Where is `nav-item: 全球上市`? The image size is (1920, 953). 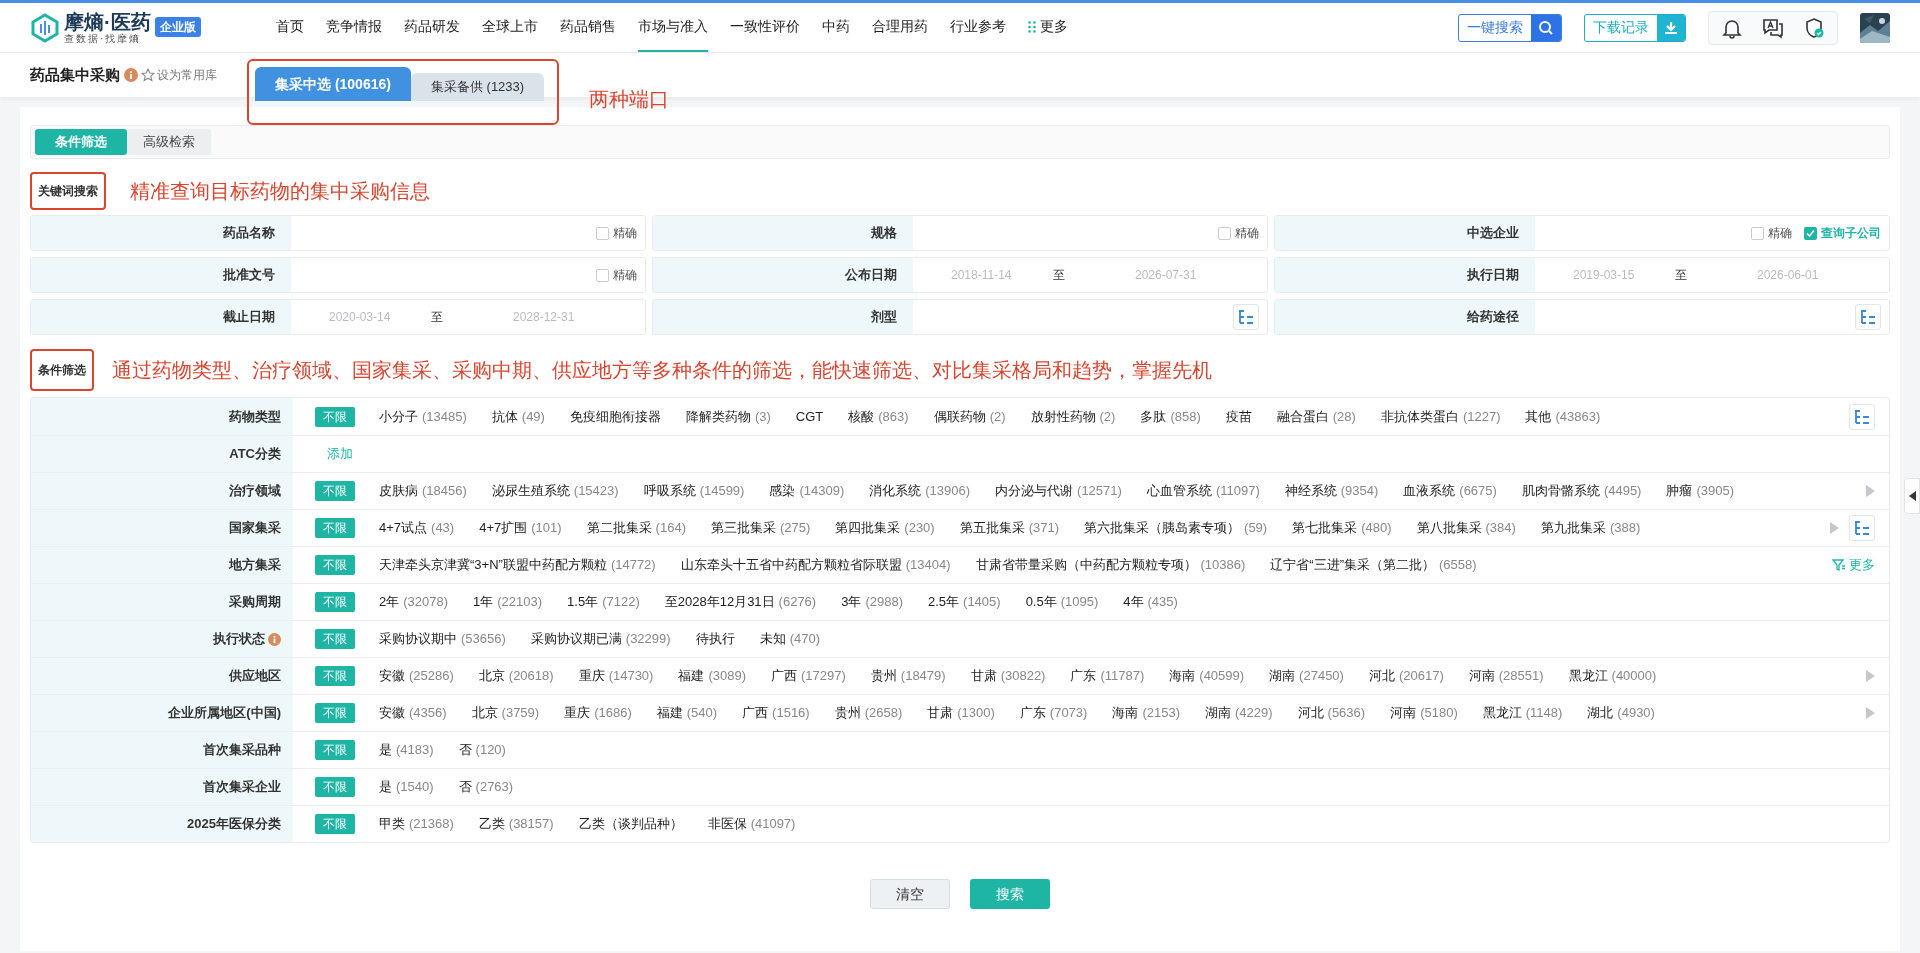 nav-item: 全球上市 is located at coordinates (510, 27).